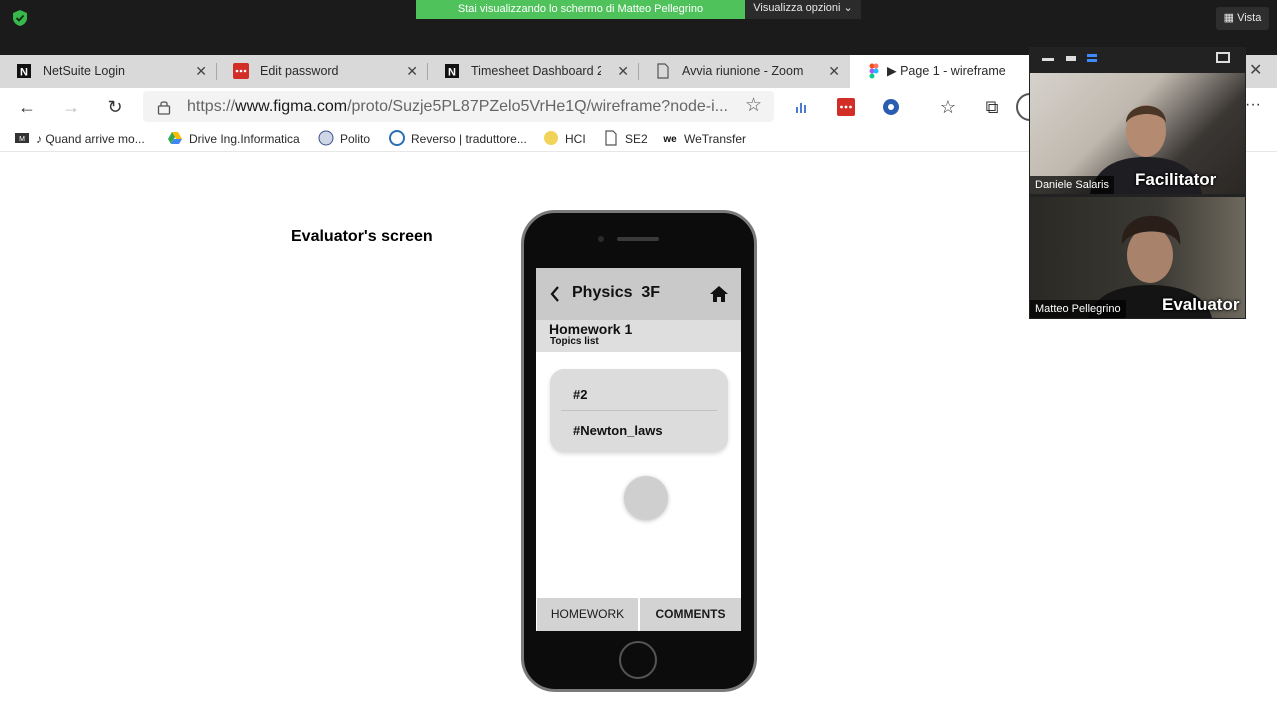 The height and width of the screenshot is (724, 1277). I want to click on tab-title: Timesheet Dashboard 2.0 ·, so click(536, 71).